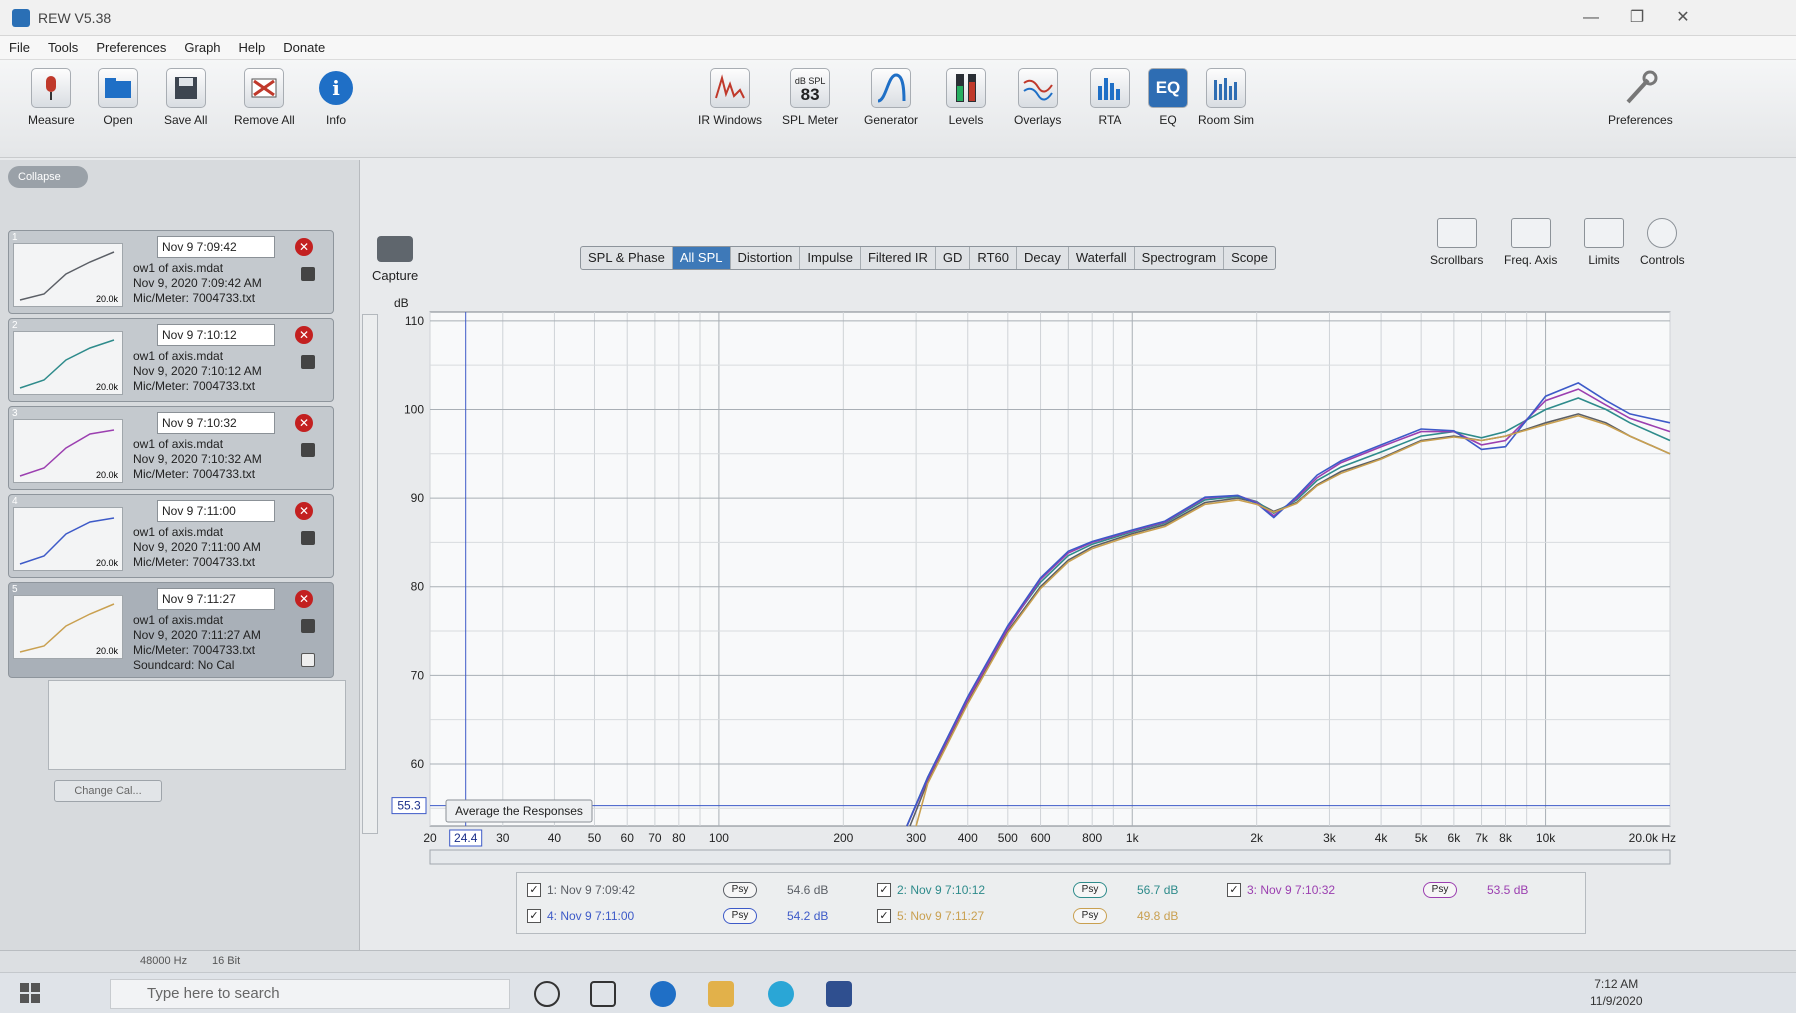 This screenshot has width=1796, height=1013. What do you see at coordinates (48, 177) in the screenshot?
I see `collapse-button: Collapse` at bounding box center [48, 177].